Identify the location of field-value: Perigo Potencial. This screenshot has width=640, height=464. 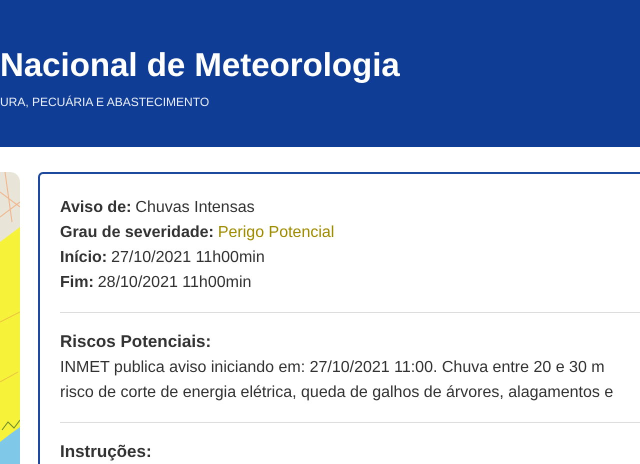
(276, 232).